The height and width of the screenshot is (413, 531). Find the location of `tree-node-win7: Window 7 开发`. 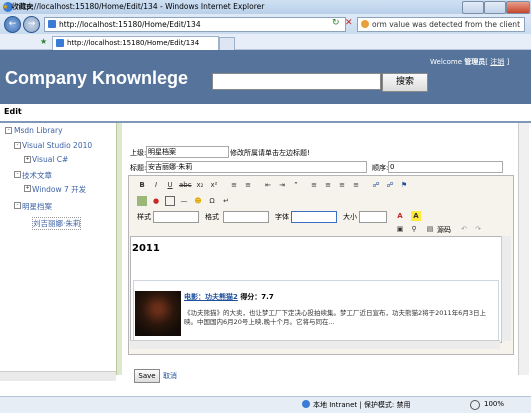

tree-node-win7: Window 7 开发 is located at coordinates (59, 189).